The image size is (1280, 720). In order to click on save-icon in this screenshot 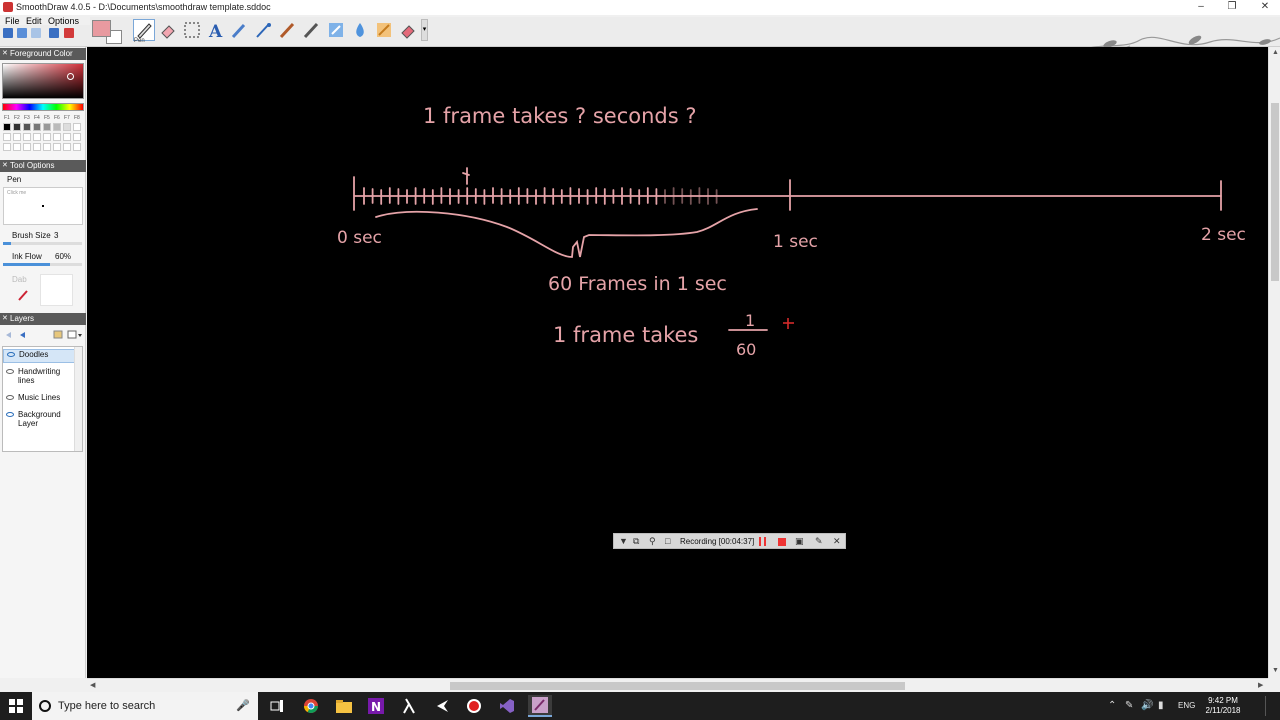, I will do `click(8, 33)`.